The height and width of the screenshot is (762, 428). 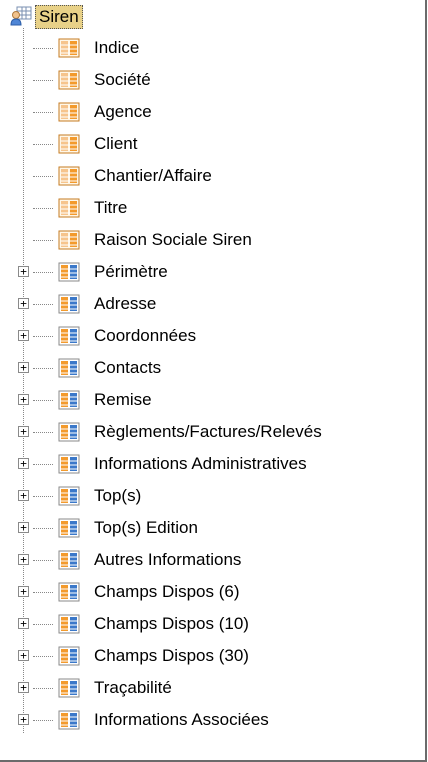 What do you see at coordinates (168, 559) in the screenshot?
I see `tree-node-label: Autres Informations` at bounding box center [168, 559].